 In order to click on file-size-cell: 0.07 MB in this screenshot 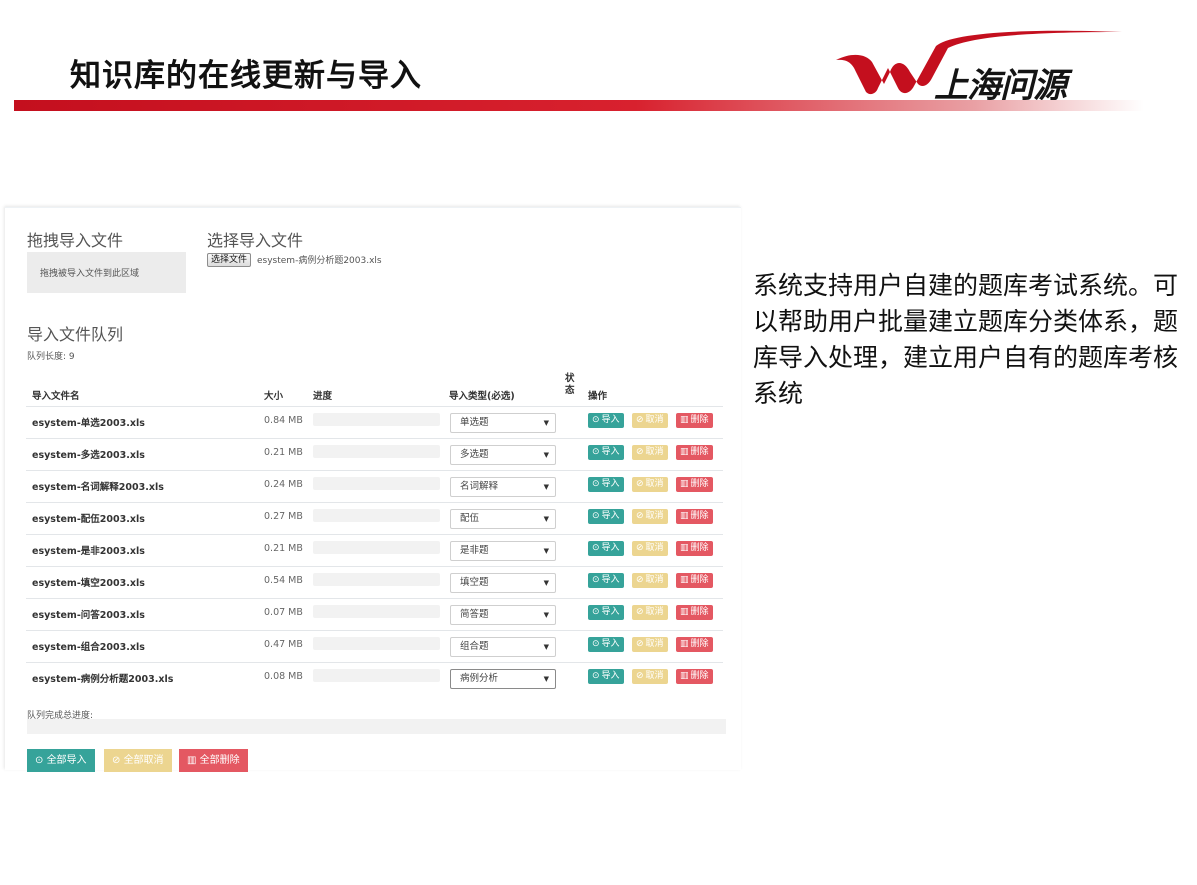, I will do `click(283, 612)`.